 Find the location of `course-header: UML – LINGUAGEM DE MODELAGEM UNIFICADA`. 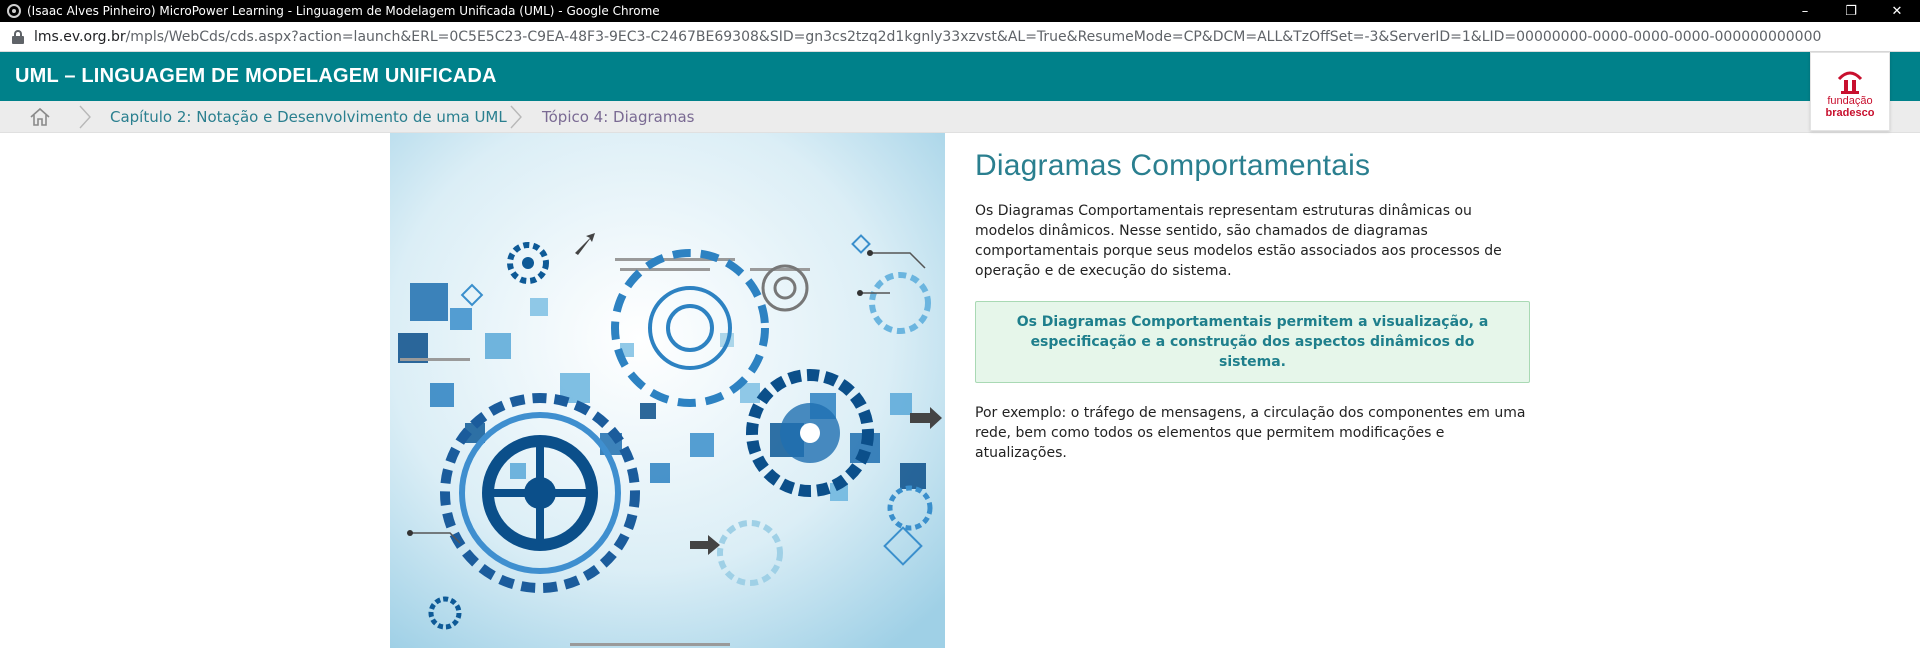

course-header: UML – LINGUAGEM DE MODELAGEM UNIFICADA is located at coordinates (960, 76).